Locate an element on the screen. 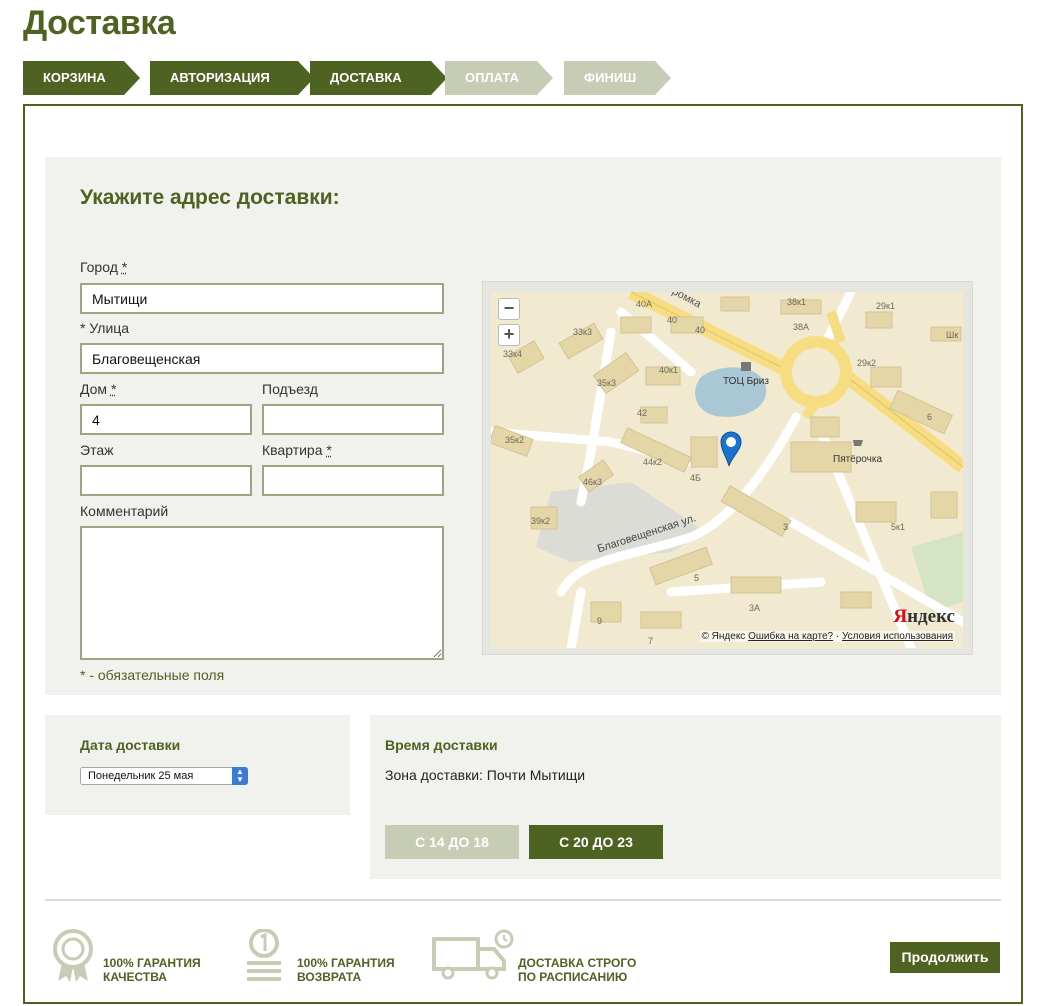  select-arrows-icon: ▲ ▼ is located at coordinates (240, 776).